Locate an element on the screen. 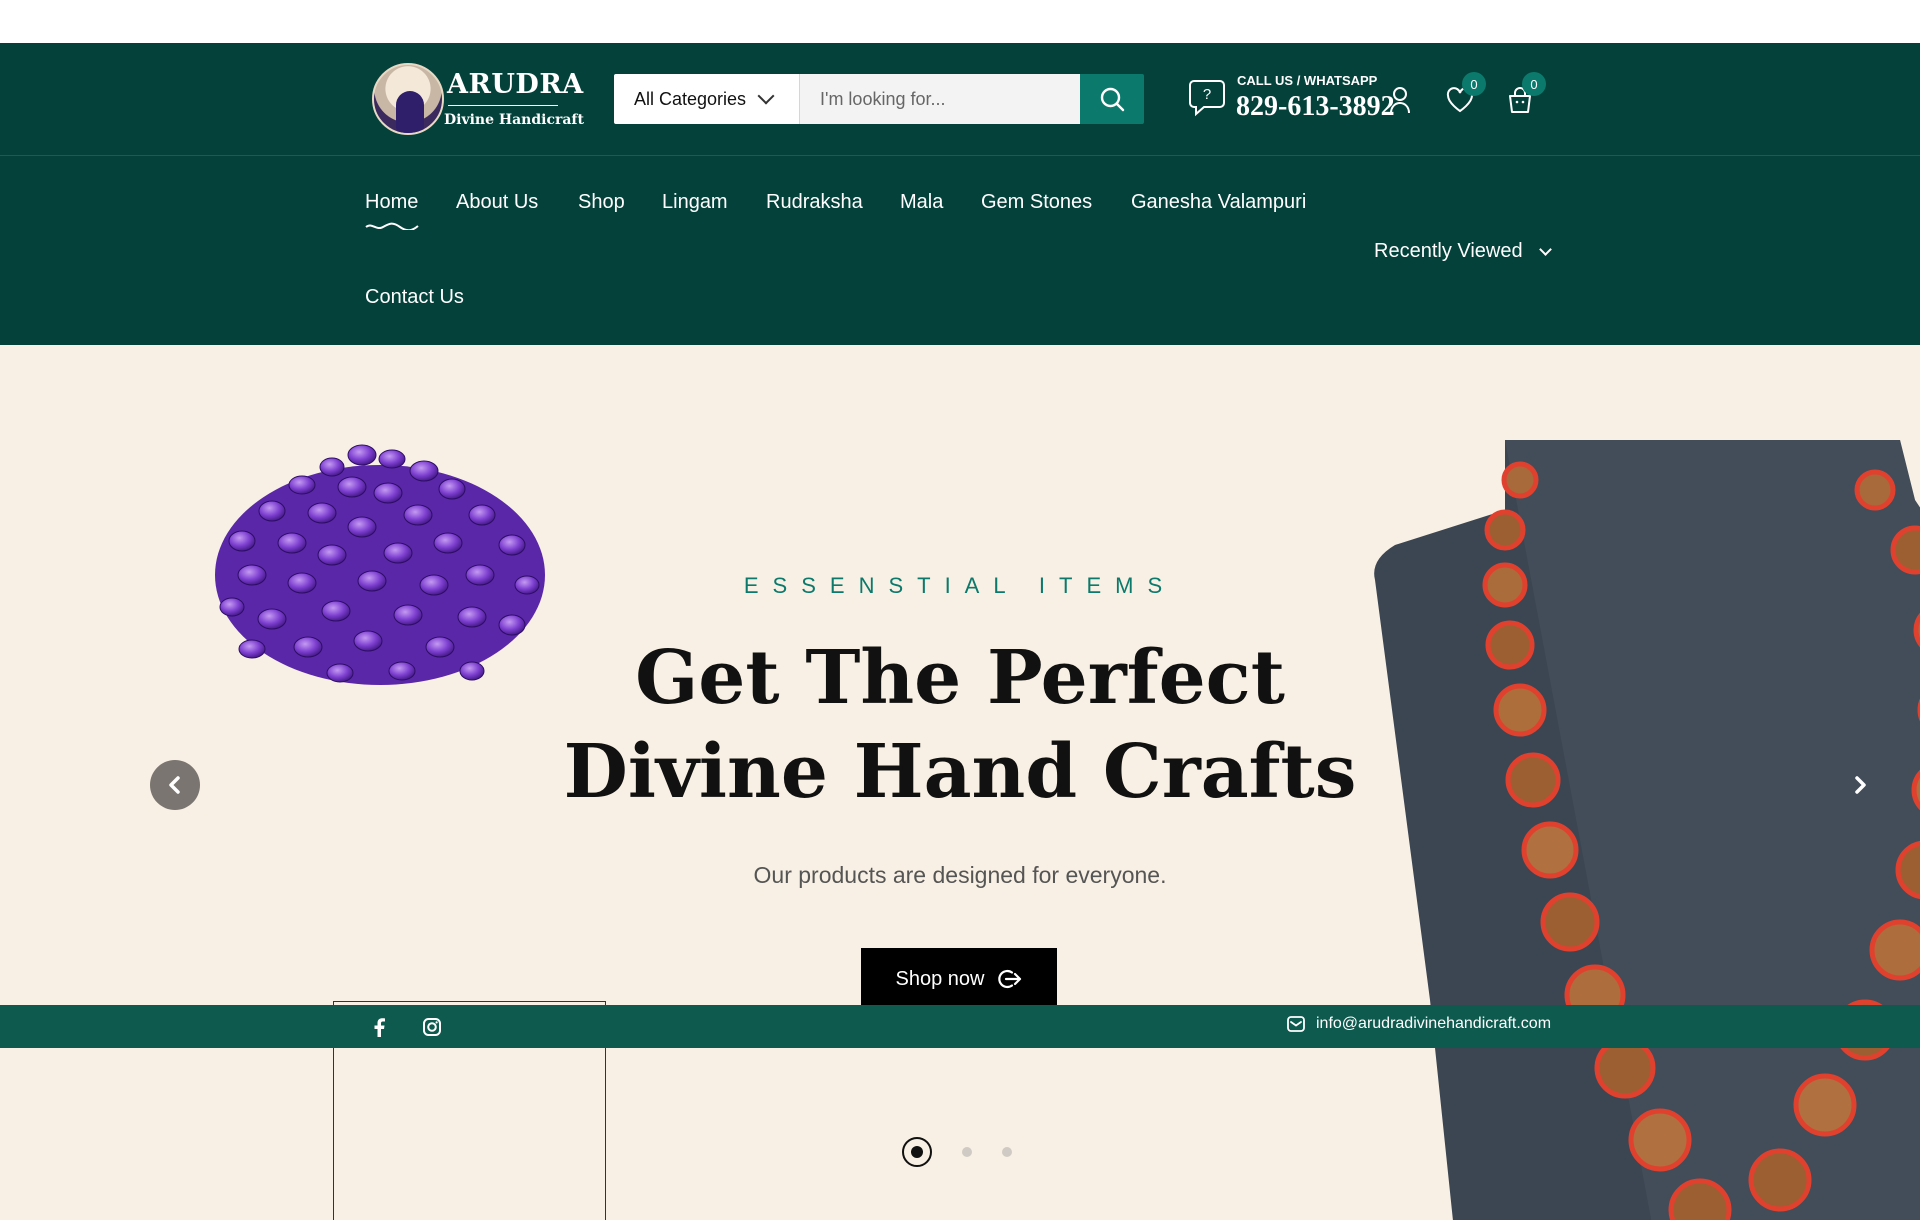  nav-home: Home is located at coordinates (391, 202).